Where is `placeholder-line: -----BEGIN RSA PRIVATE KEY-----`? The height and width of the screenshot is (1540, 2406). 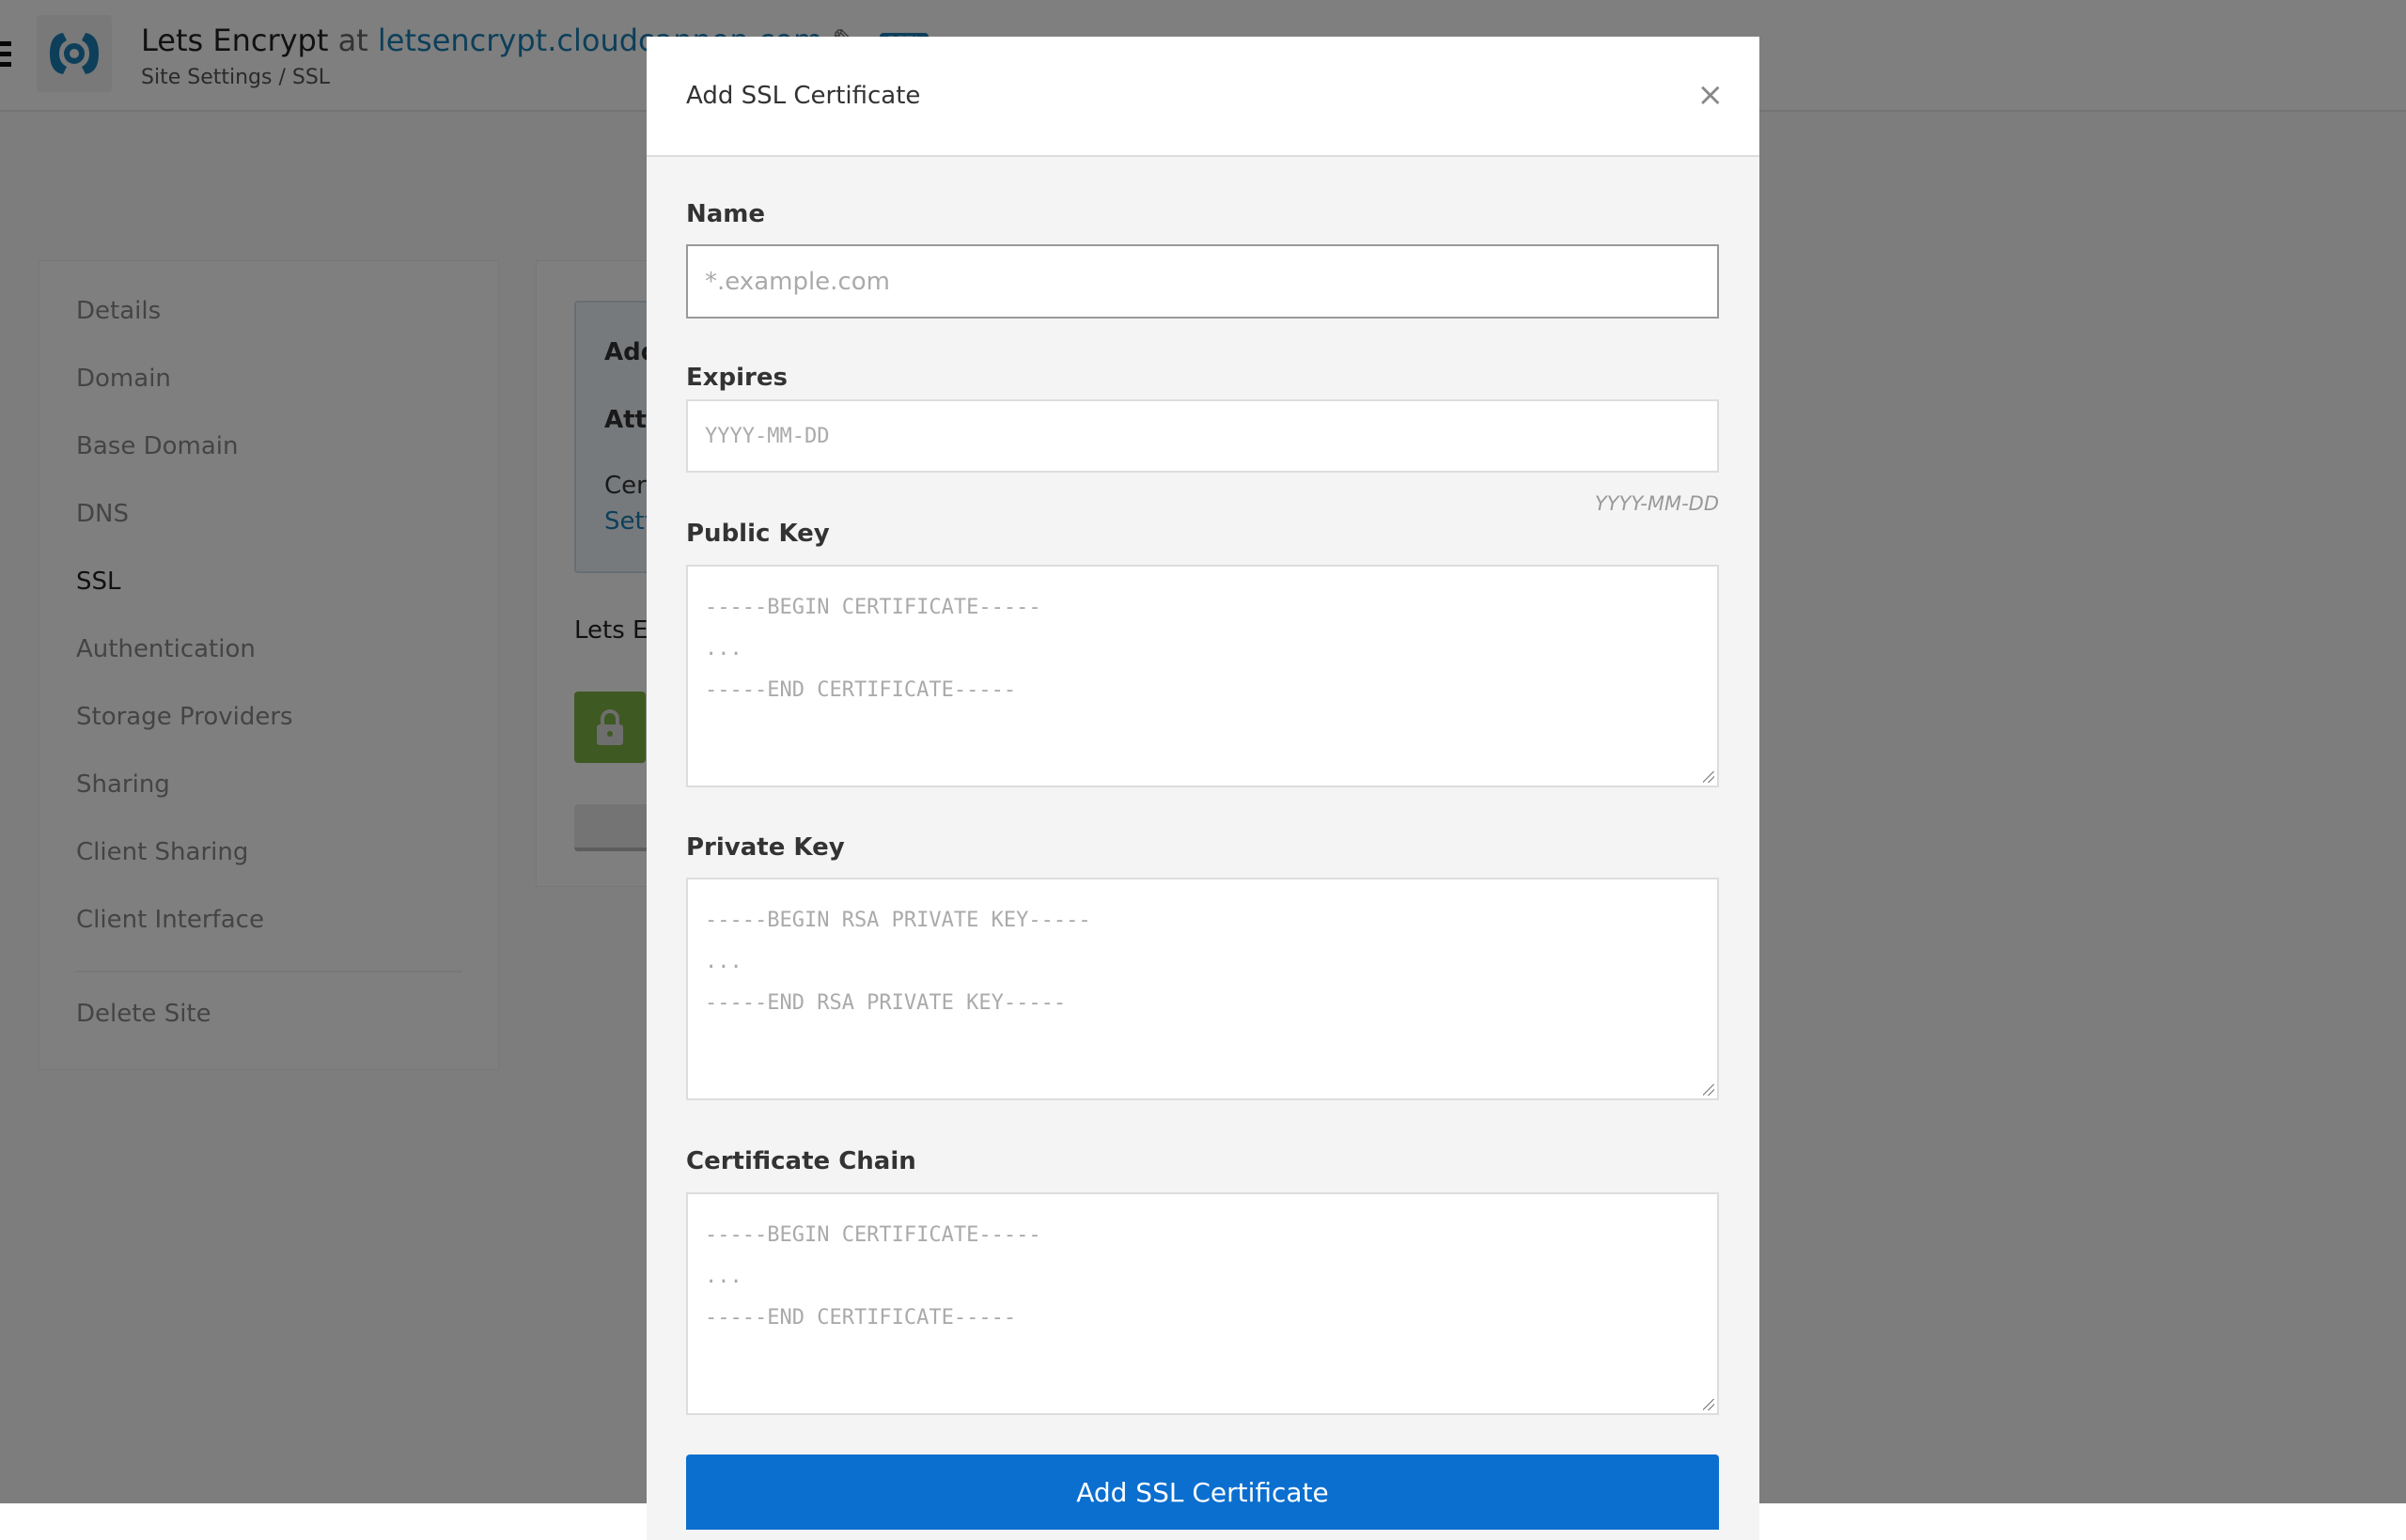 placeholder-line: -----BEGIN RSA PRIVATE KEY----- is located at coordinates (898, 920).